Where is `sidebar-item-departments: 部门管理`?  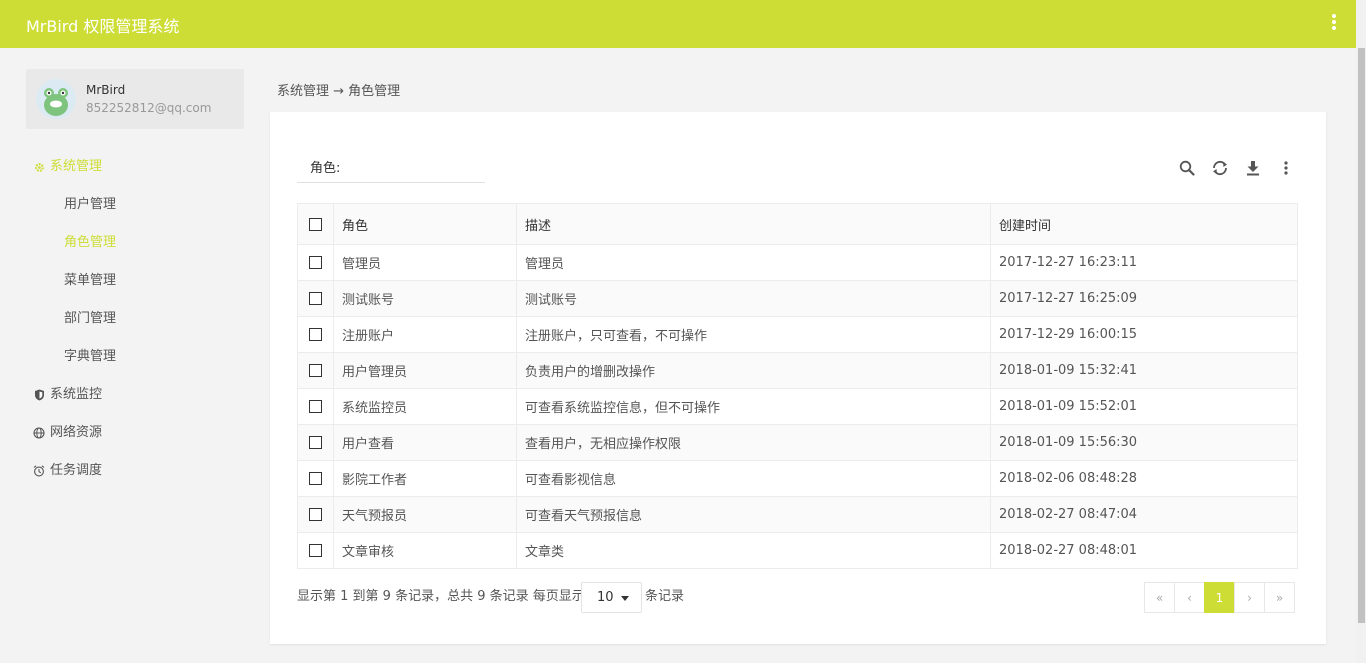
sidebar-item-departments: 部门管理 is located at coordinates (135, 319).